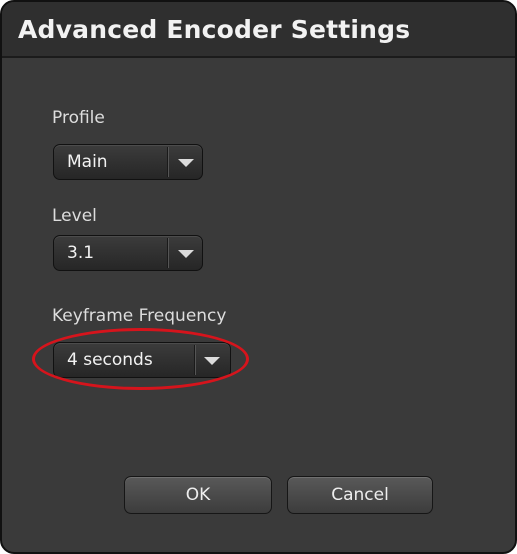 The height and width of the screenshot is (554, 517). I want to click on keyframe-frequency-label: Keyframe Frequency, so click(139, 316).